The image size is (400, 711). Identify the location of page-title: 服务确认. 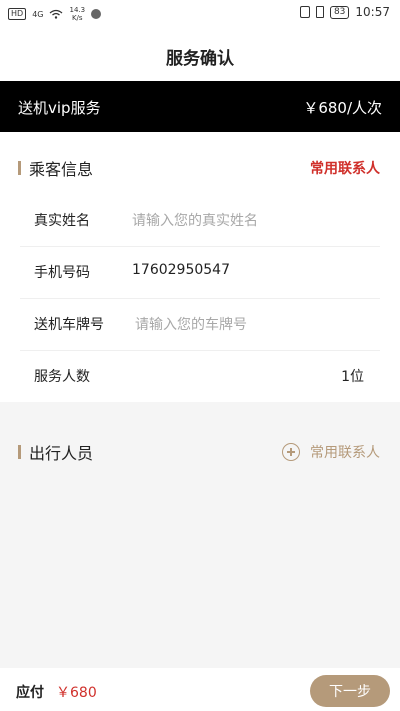
(200, 59).